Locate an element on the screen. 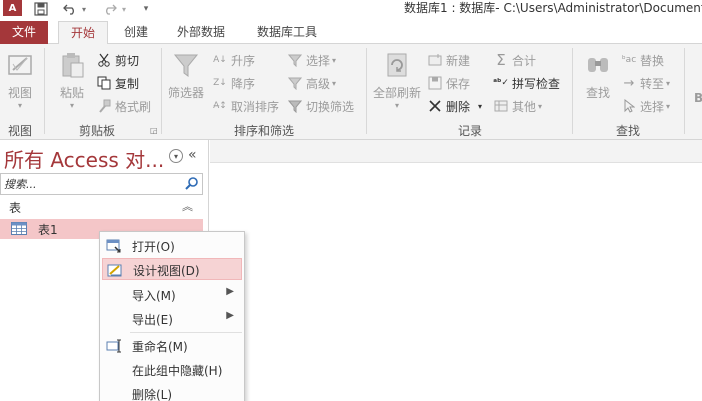  spelling-button: ᵃᵇ✓ 拼写检查 is located at coordinates (526, 83).